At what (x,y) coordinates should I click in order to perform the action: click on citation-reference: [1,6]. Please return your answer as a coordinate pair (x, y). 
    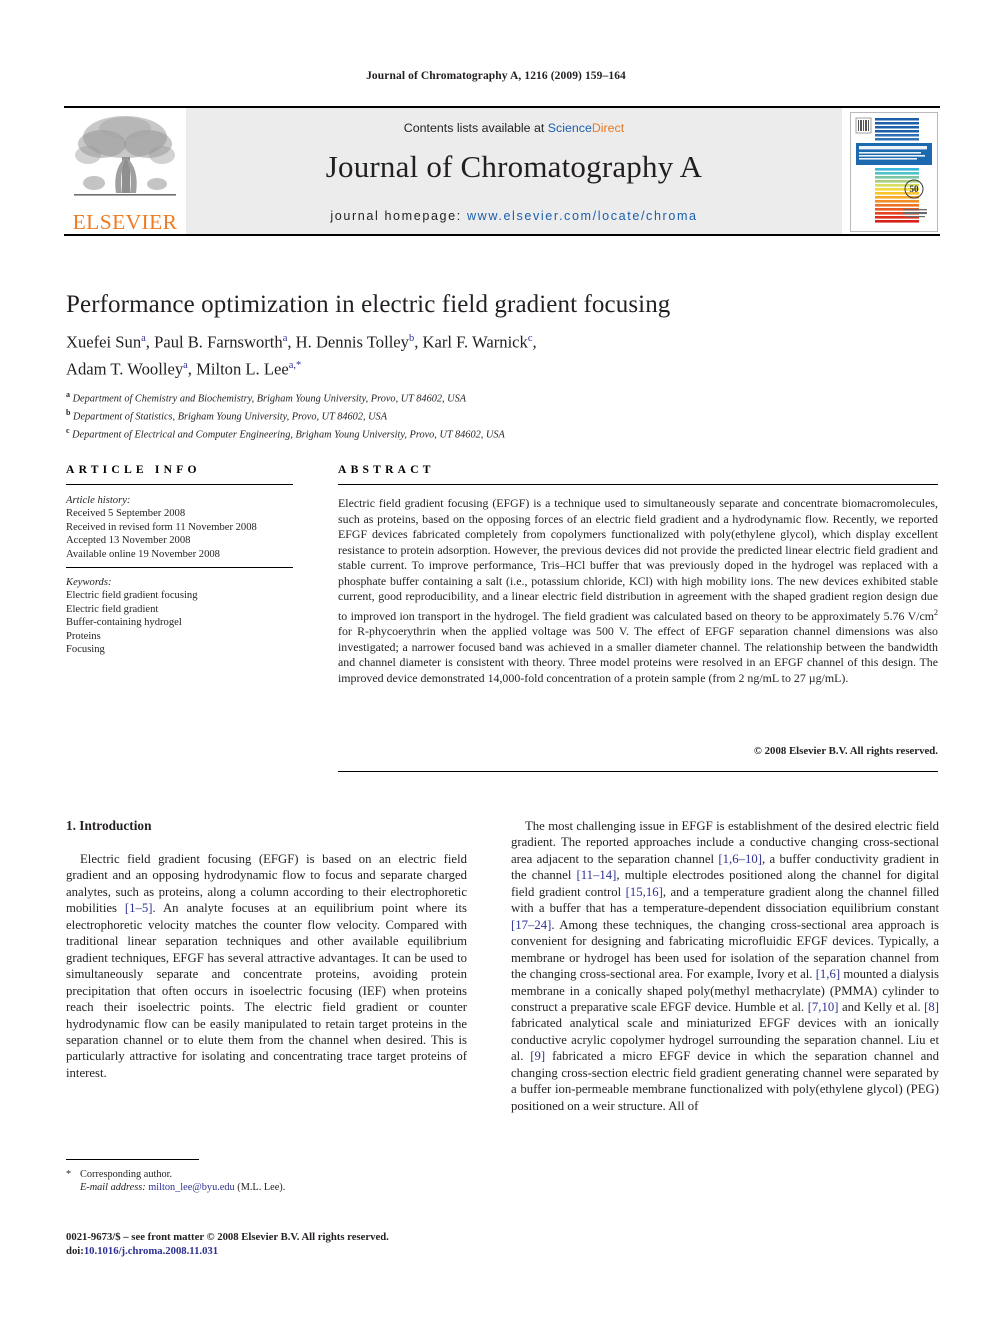
    Looking at the image, I should click on (828, 974).